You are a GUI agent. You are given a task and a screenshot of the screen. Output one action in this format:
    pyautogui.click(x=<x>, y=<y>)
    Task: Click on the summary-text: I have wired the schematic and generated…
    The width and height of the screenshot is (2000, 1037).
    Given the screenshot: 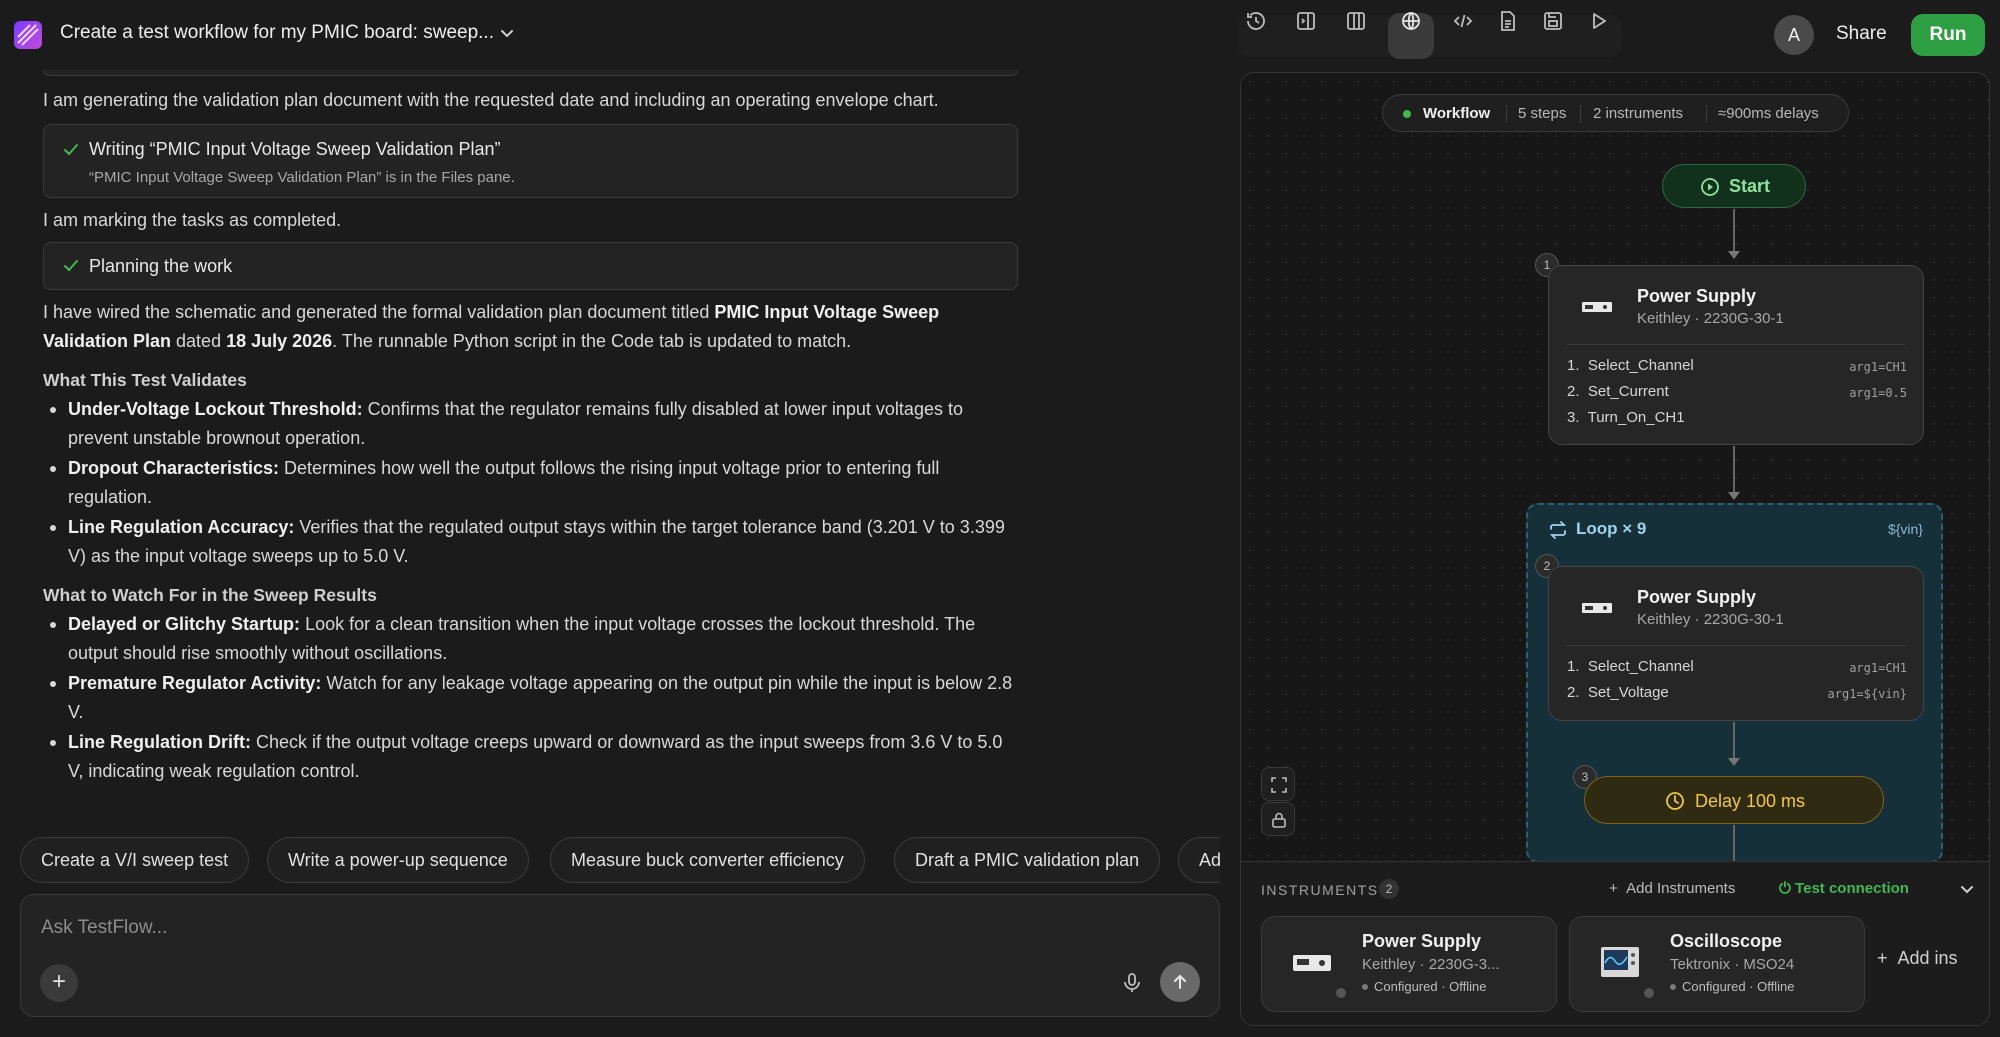 What is the action you would take?
    pyautogui.click(x=379, y=312)
    